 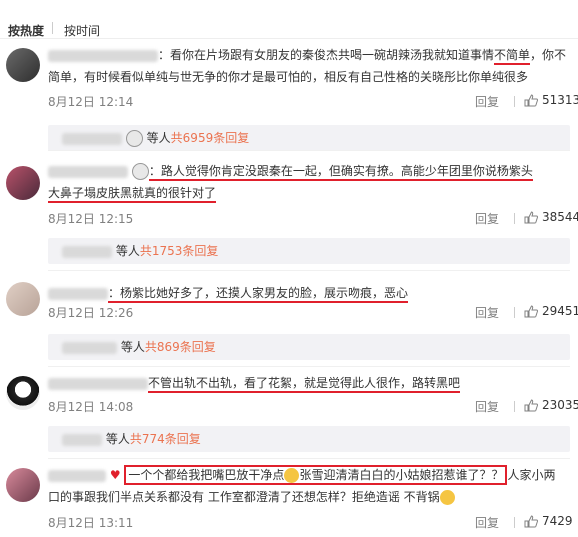 What do you see at coordinates (165, 439) in the screenshot?
I see `more-replies-link: 共774条回复` at bounding box center [165, 439].